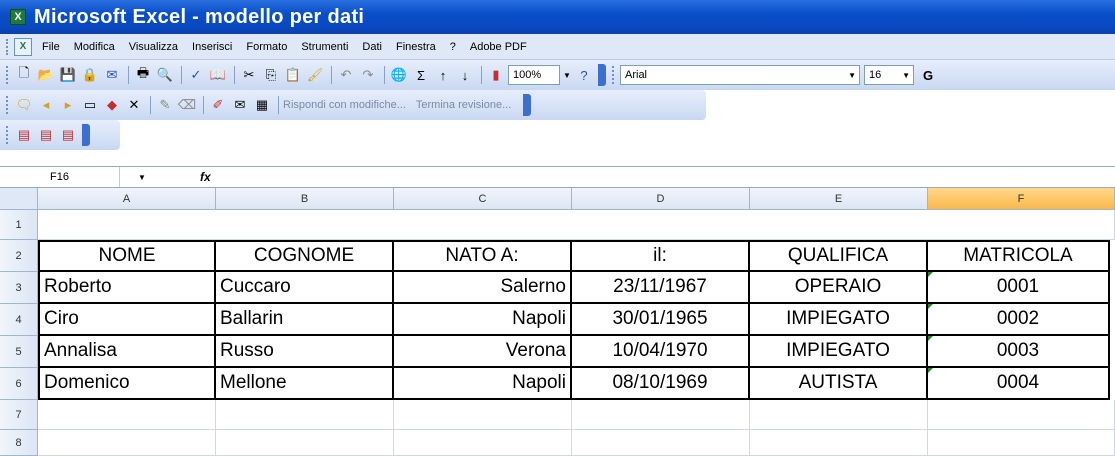 The width and height of the screenshot is (1115, 456). I want to click on hyperlink-icon: 🌐, so click(399, 75).